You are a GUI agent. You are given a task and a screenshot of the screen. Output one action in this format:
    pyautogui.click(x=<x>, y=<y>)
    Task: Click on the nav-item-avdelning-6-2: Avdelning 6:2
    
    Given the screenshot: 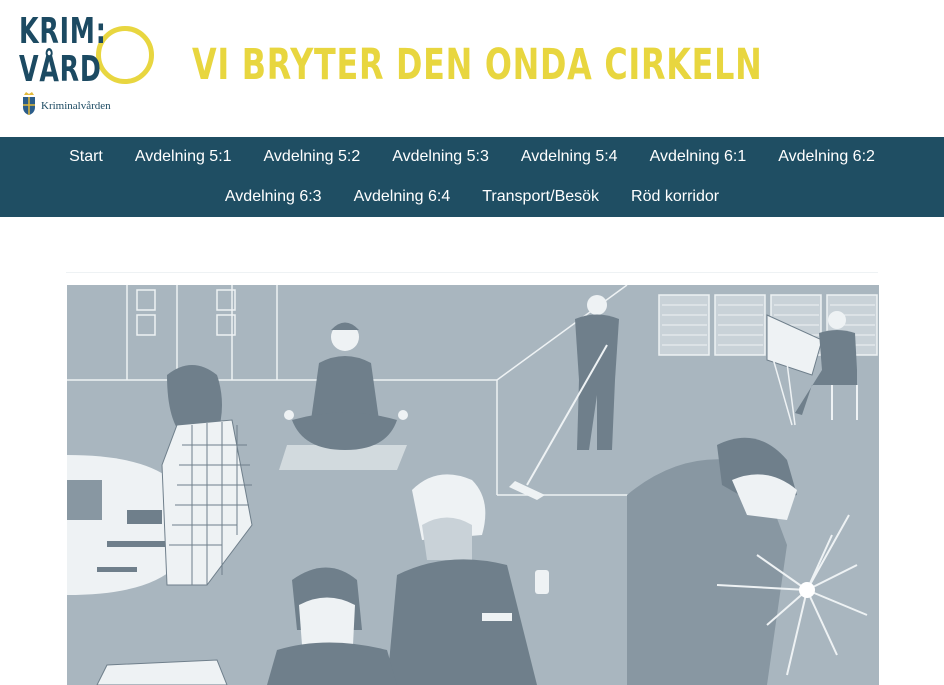 What is the action you would take?
    pyautogui.click(x=826, y=157)
    